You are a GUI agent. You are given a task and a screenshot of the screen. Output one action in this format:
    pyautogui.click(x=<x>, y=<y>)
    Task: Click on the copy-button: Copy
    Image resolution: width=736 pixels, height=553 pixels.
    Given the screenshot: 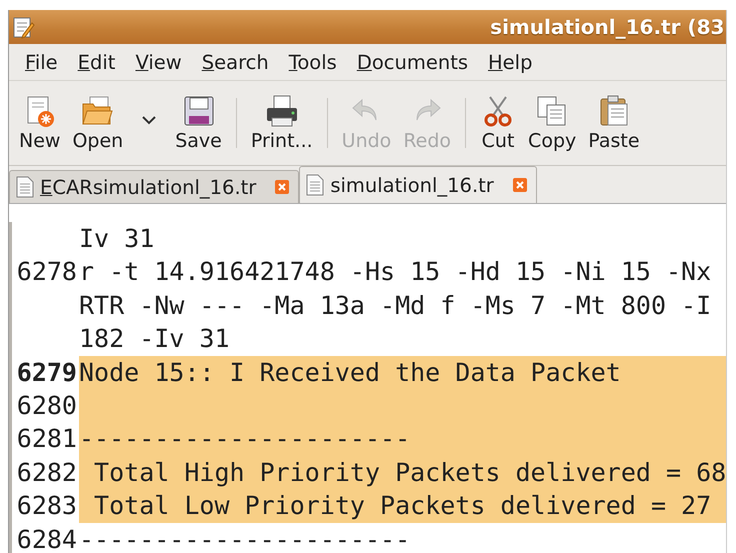 What is the action you would take?
    pyautogui.click(x=552, y=123)
    